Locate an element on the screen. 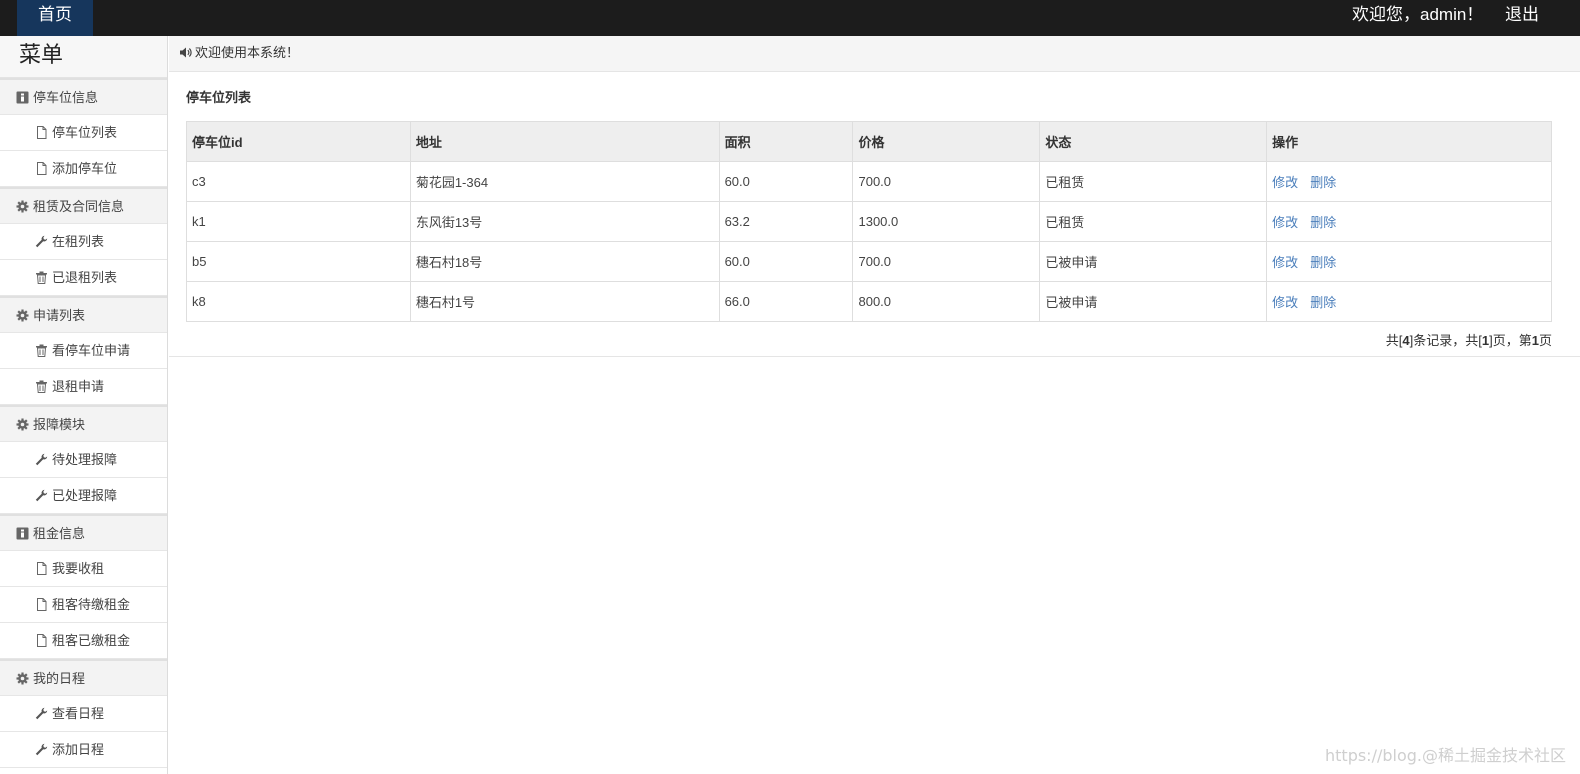 The image size is (1580, 774). table-header-row: 停车位id 地址 面积 价格 状态 操作 is located at coordinates (869, 141).